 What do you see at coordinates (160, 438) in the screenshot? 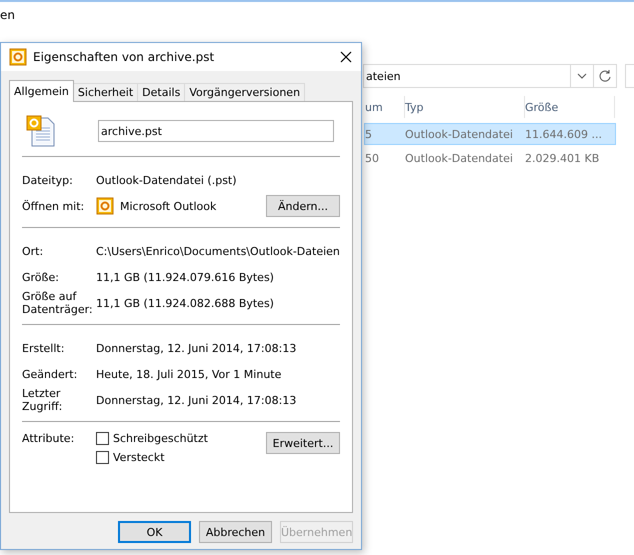
I see `checkbox-label: Schreibgeschützt` at bounding box center [160, 438].